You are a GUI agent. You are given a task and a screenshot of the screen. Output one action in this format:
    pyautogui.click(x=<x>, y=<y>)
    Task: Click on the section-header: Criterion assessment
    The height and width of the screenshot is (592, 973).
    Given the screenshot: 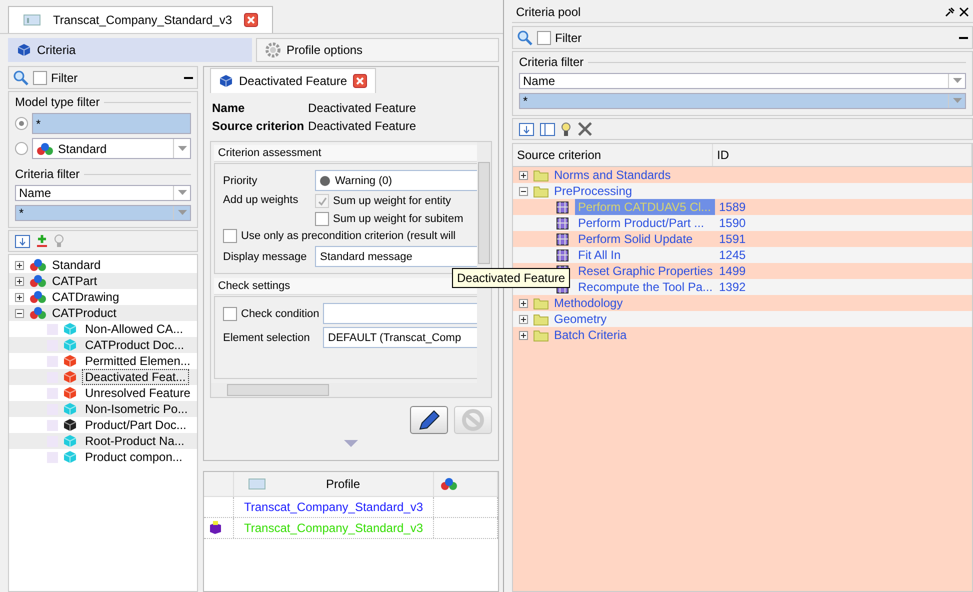 What is the action you would take?
    pyautogui.click(x=345, y=153)
    